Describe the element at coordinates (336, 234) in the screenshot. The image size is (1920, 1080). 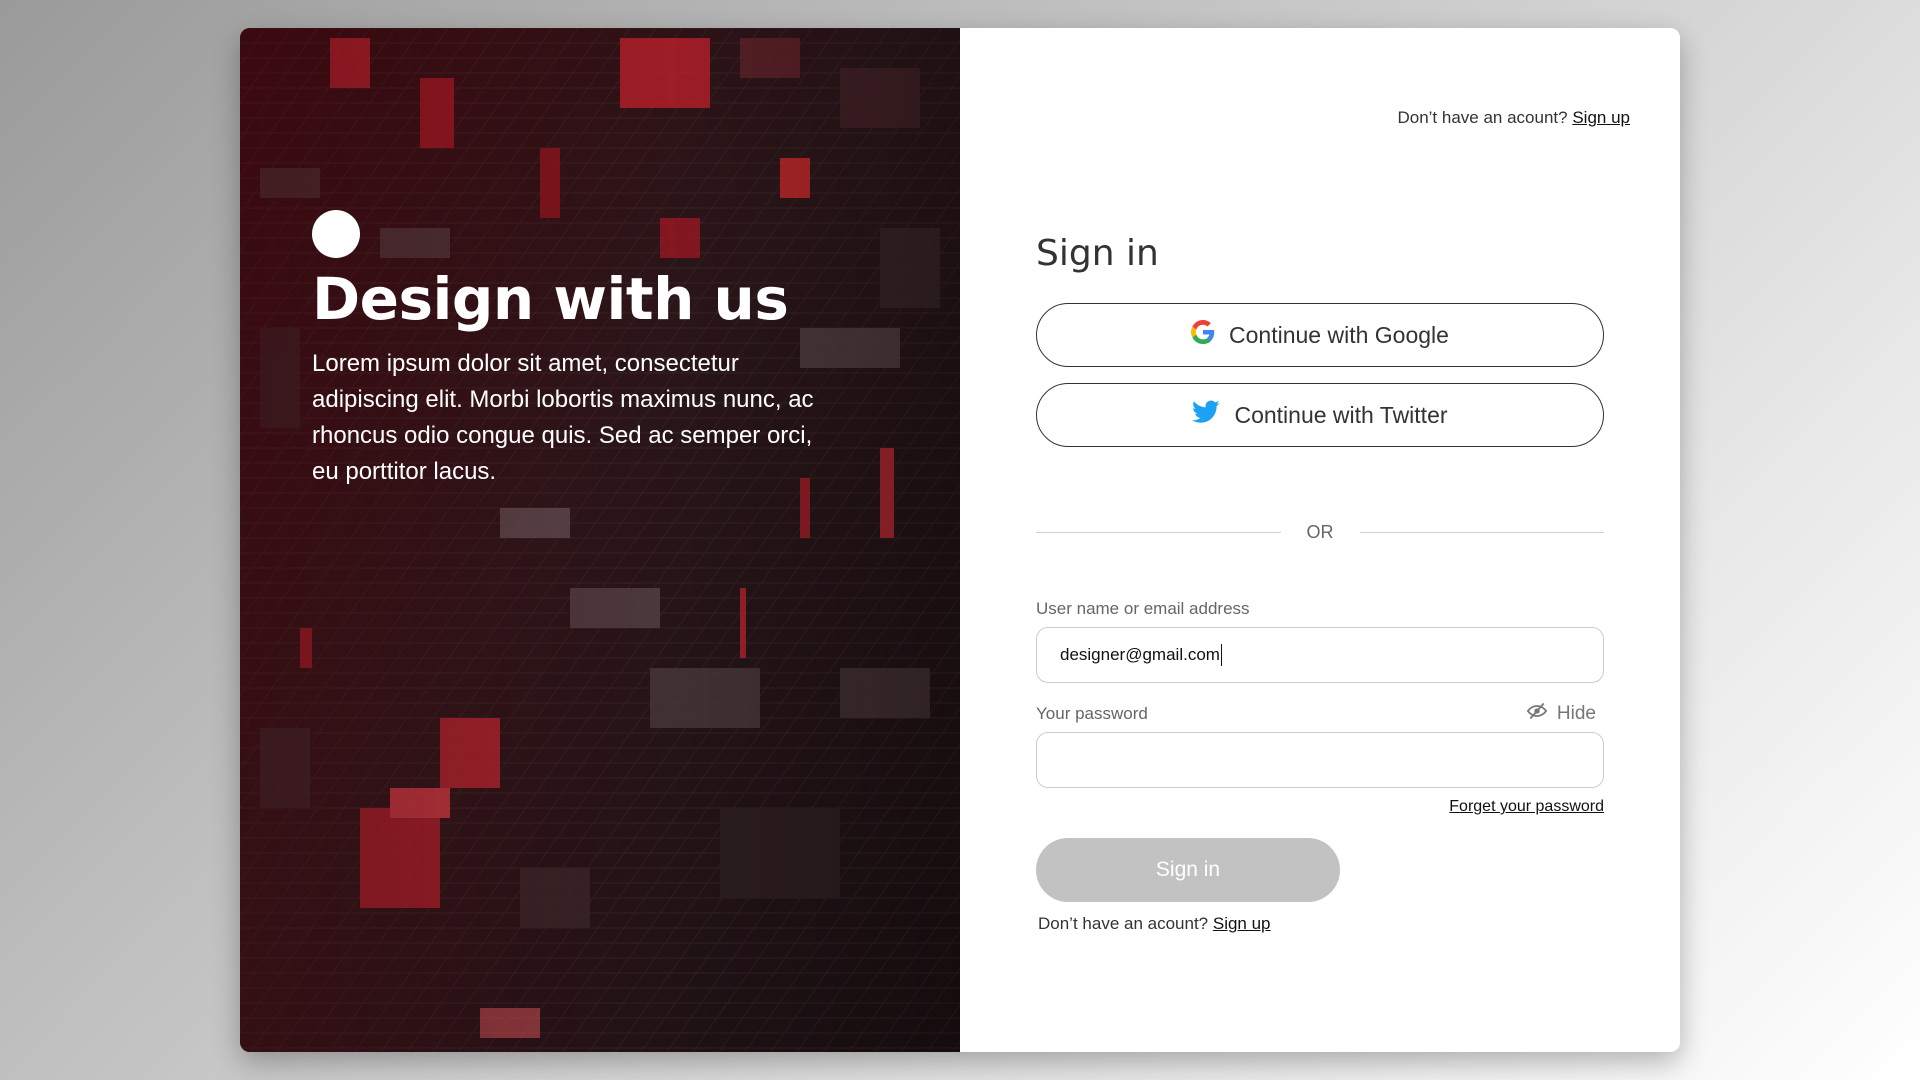
I see `logo` at that location.